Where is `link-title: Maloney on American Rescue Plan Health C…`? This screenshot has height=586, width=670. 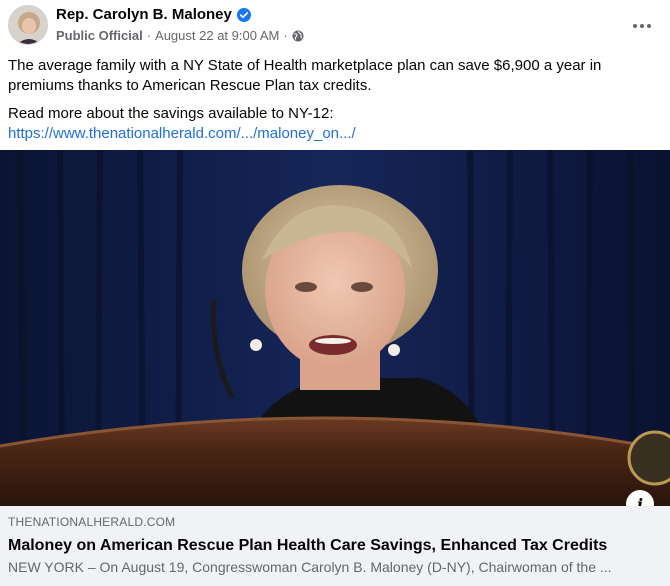 link-title: Maloney on American Rescue Plan Health C… is located at coordinates (335, 546).